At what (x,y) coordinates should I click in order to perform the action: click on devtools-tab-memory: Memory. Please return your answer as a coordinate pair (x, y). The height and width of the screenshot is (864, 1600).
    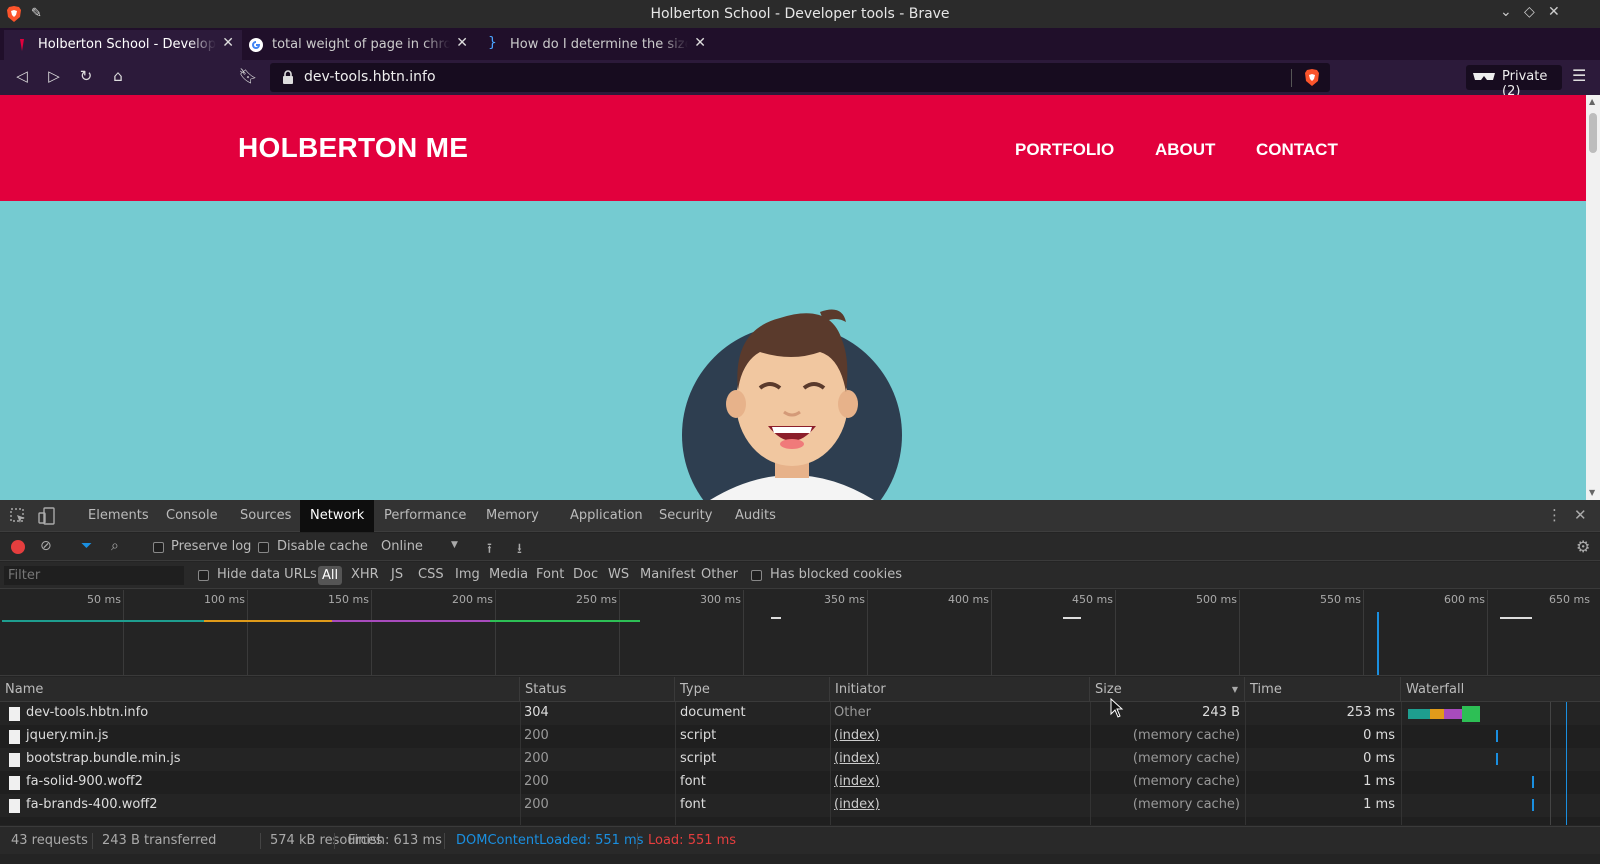
    Looking at the image, I should click on (512, 516).